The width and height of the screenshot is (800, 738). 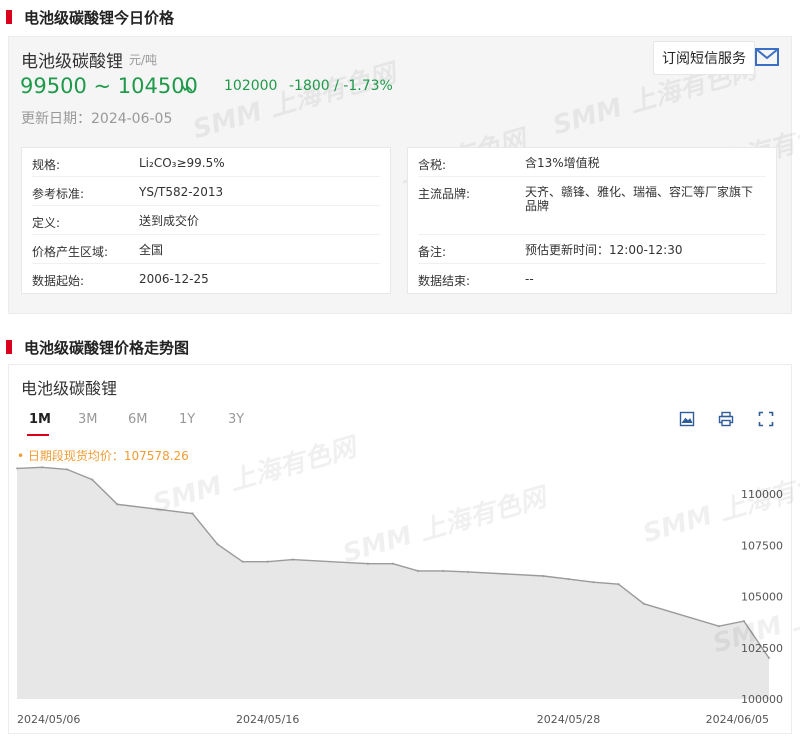 What do you see at coordinates (762, 545) in the screenshot?
I see `y-tick-label: 107500` at bounding box center [762, 545].